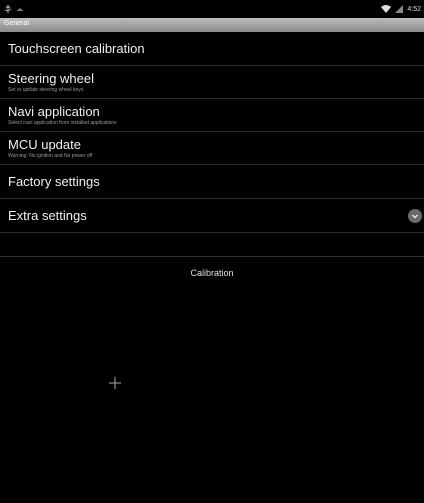 The width and height of the screenshot is (424, 503). Describe the element at coordinates (54, 181) in the screenshot. I see `item-title: Factory settings` at that location.